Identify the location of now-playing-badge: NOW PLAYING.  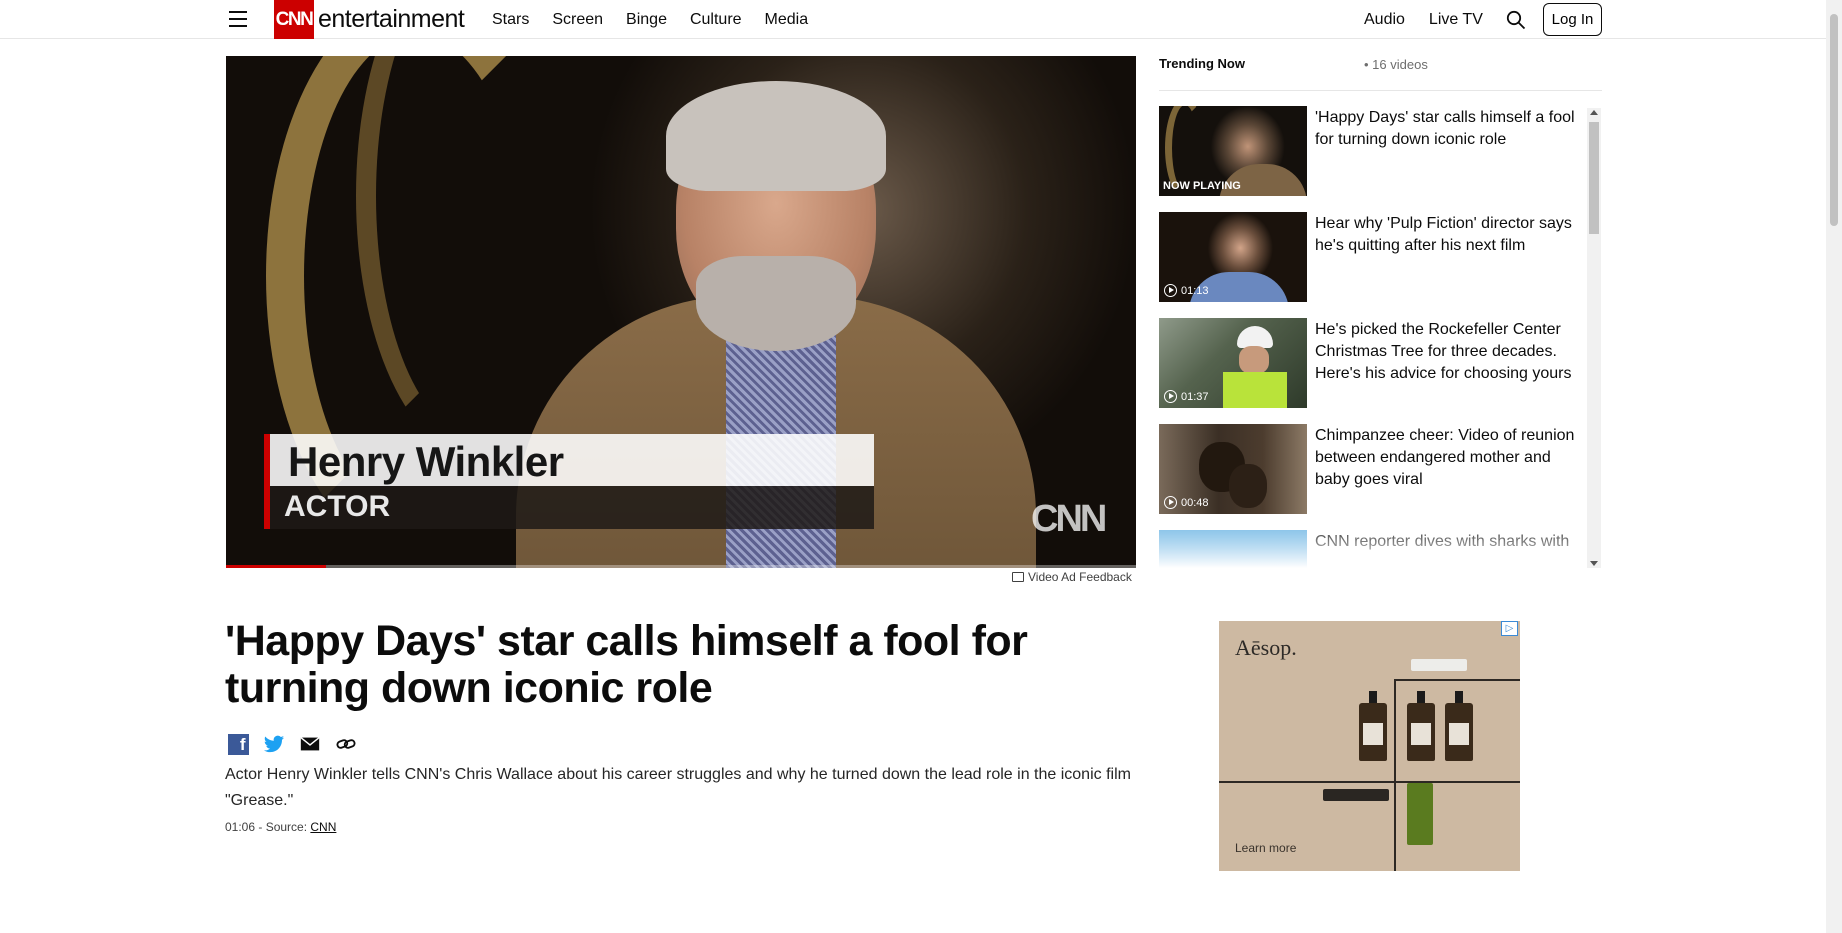
(1202, 186).